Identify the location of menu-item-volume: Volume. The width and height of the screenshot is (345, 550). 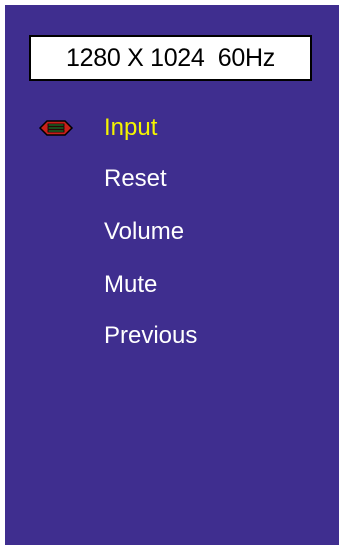
(144, 232).